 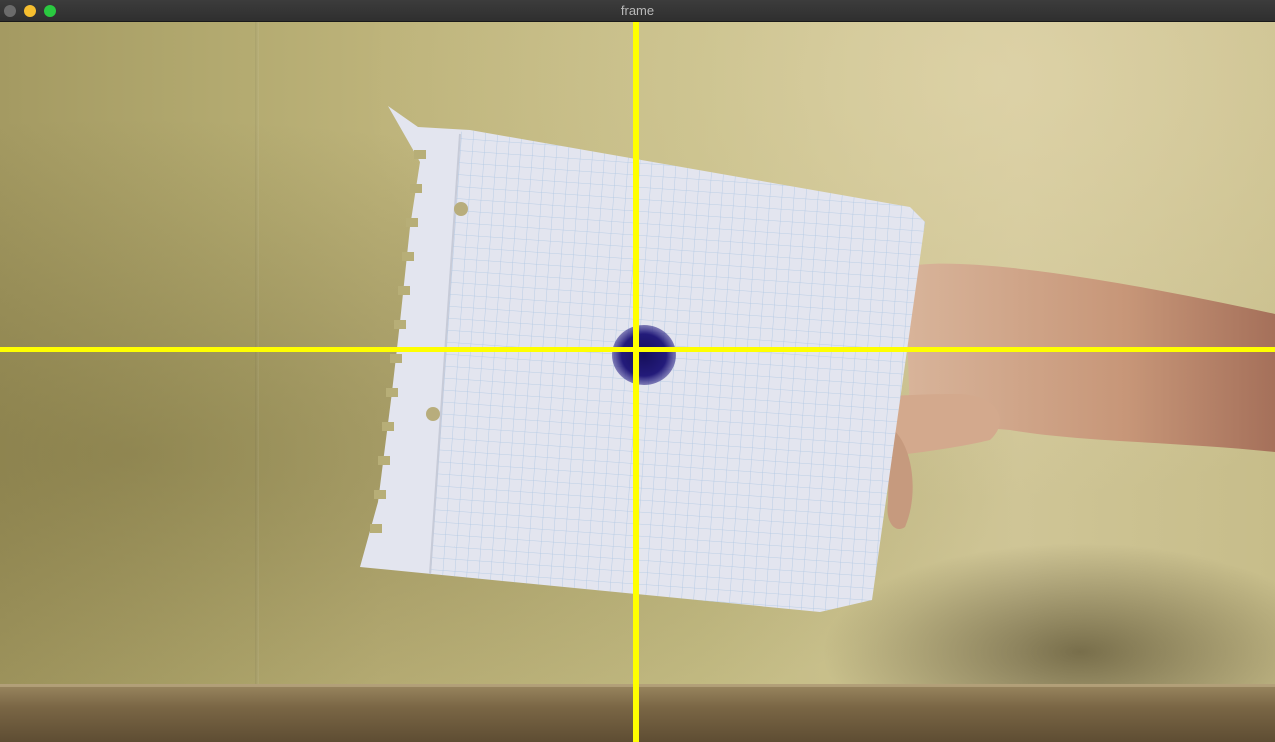 What do you see at coordinates (644, 355) in the screenshot?
I see `target-dot` at bounding box center [644, 355].